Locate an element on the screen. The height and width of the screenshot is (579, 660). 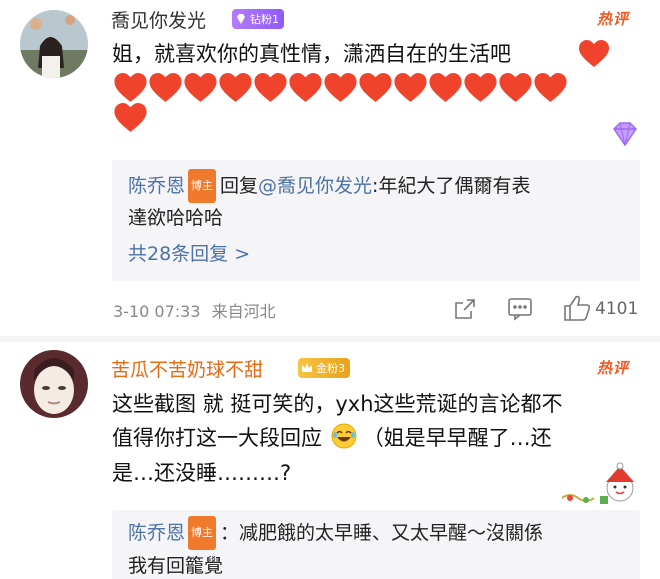
like-icon is located at coordinates (577, 308).